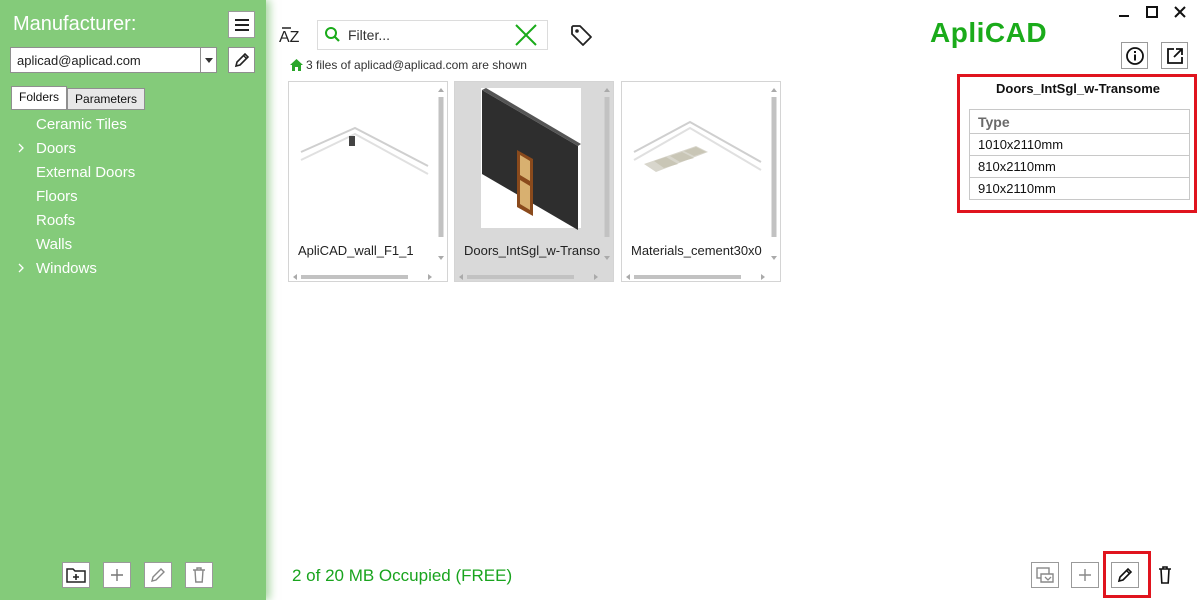 This screenshot has height=600, width=1200. I want to click on tab-parameters: Parameters, so click(106, 99).